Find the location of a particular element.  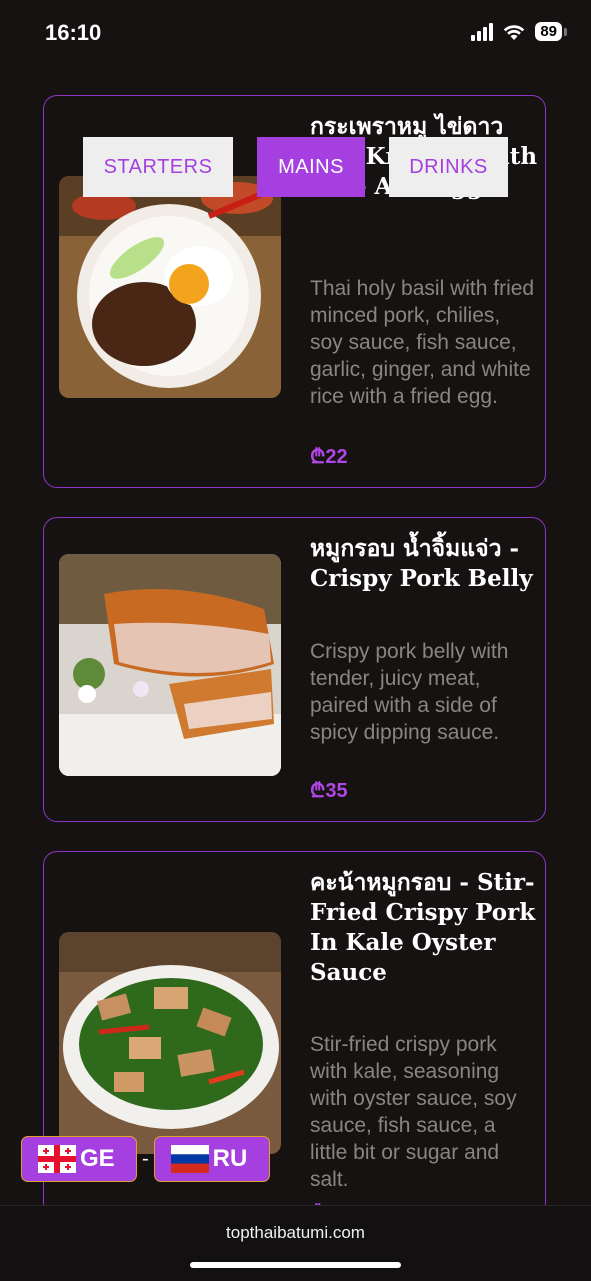

address-bar-url: topthaibatumi.com is located at coordinates (295, 1233).